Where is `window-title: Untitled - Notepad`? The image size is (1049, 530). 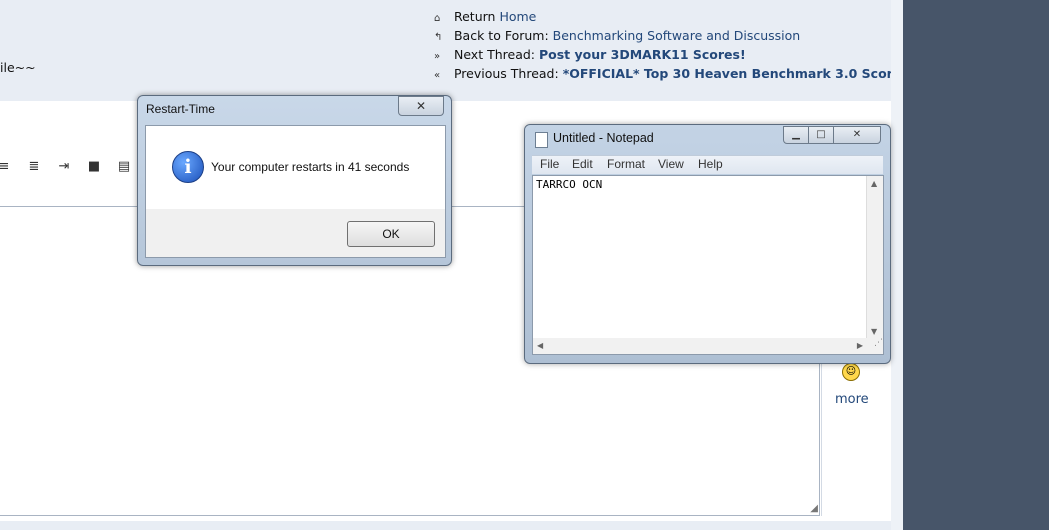
window-title: Untitled - Notepad is located at coordinates (603, 138).